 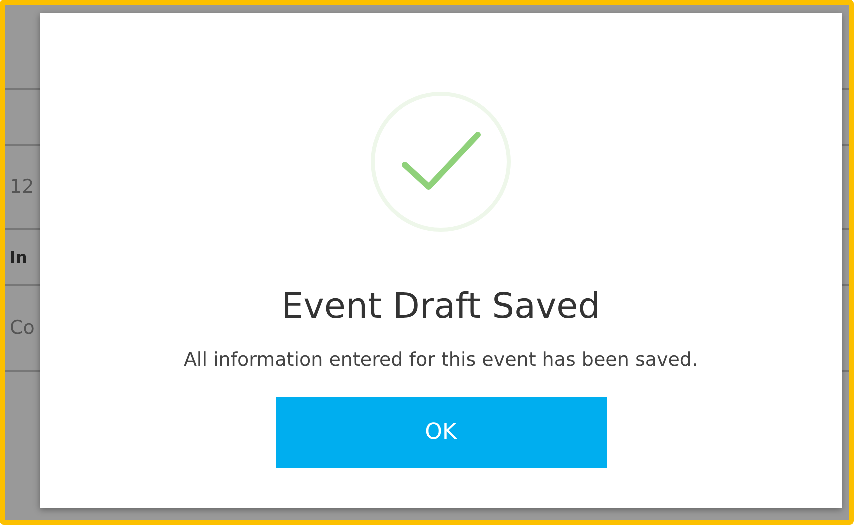 I want to click on checkmark-icon, so click(x=441, y=162).